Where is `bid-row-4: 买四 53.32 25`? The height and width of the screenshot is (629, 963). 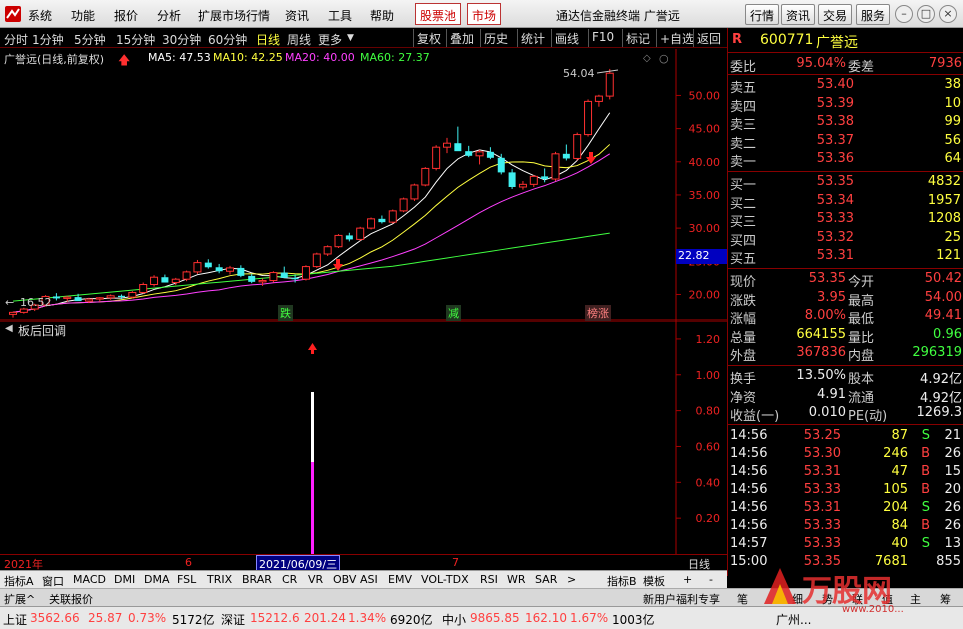 bid-row-4: 买四 53.32 25 is located at coordinates (845, 239).